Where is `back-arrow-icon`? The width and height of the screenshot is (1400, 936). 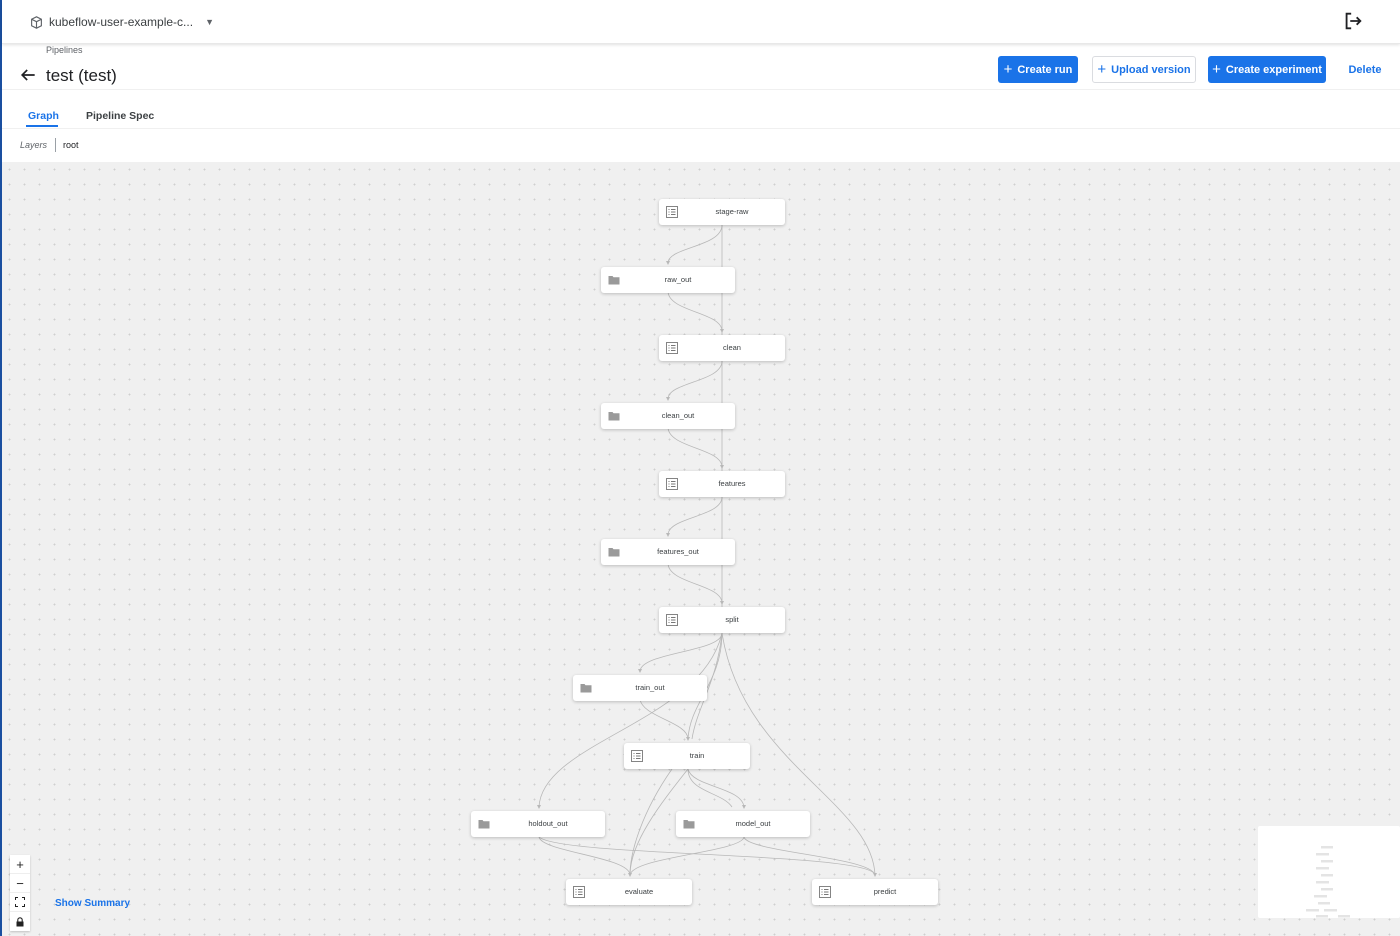
back-arrow-icon is located at coordinates (28, 75).